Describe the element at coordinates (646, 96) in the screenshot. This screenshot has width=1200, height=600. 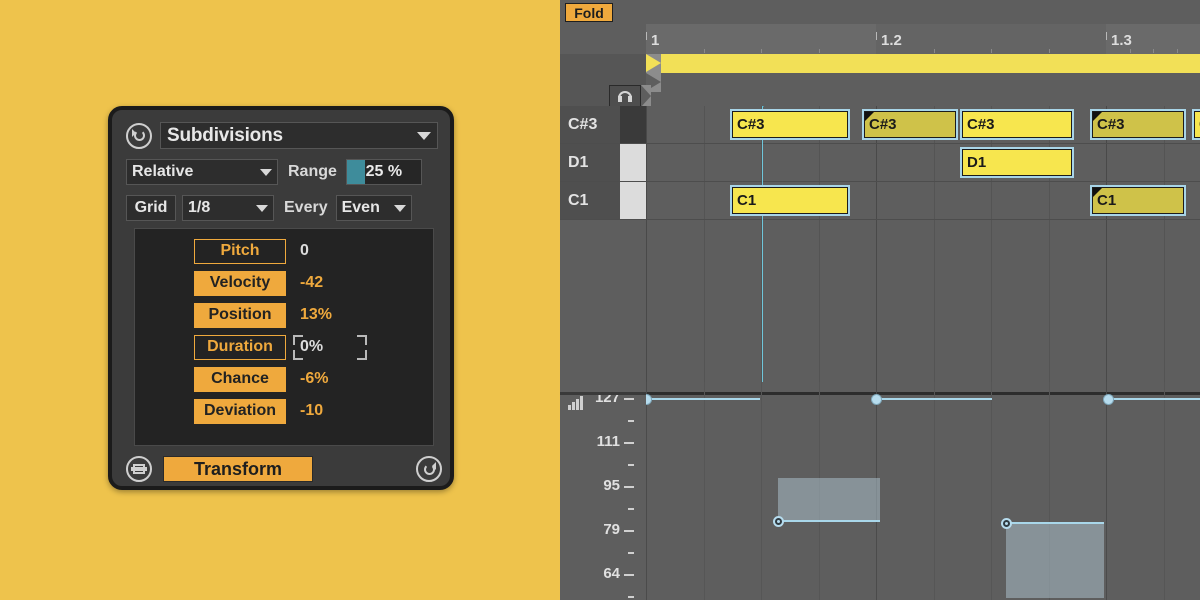
I see `scrub-marker` at that location.